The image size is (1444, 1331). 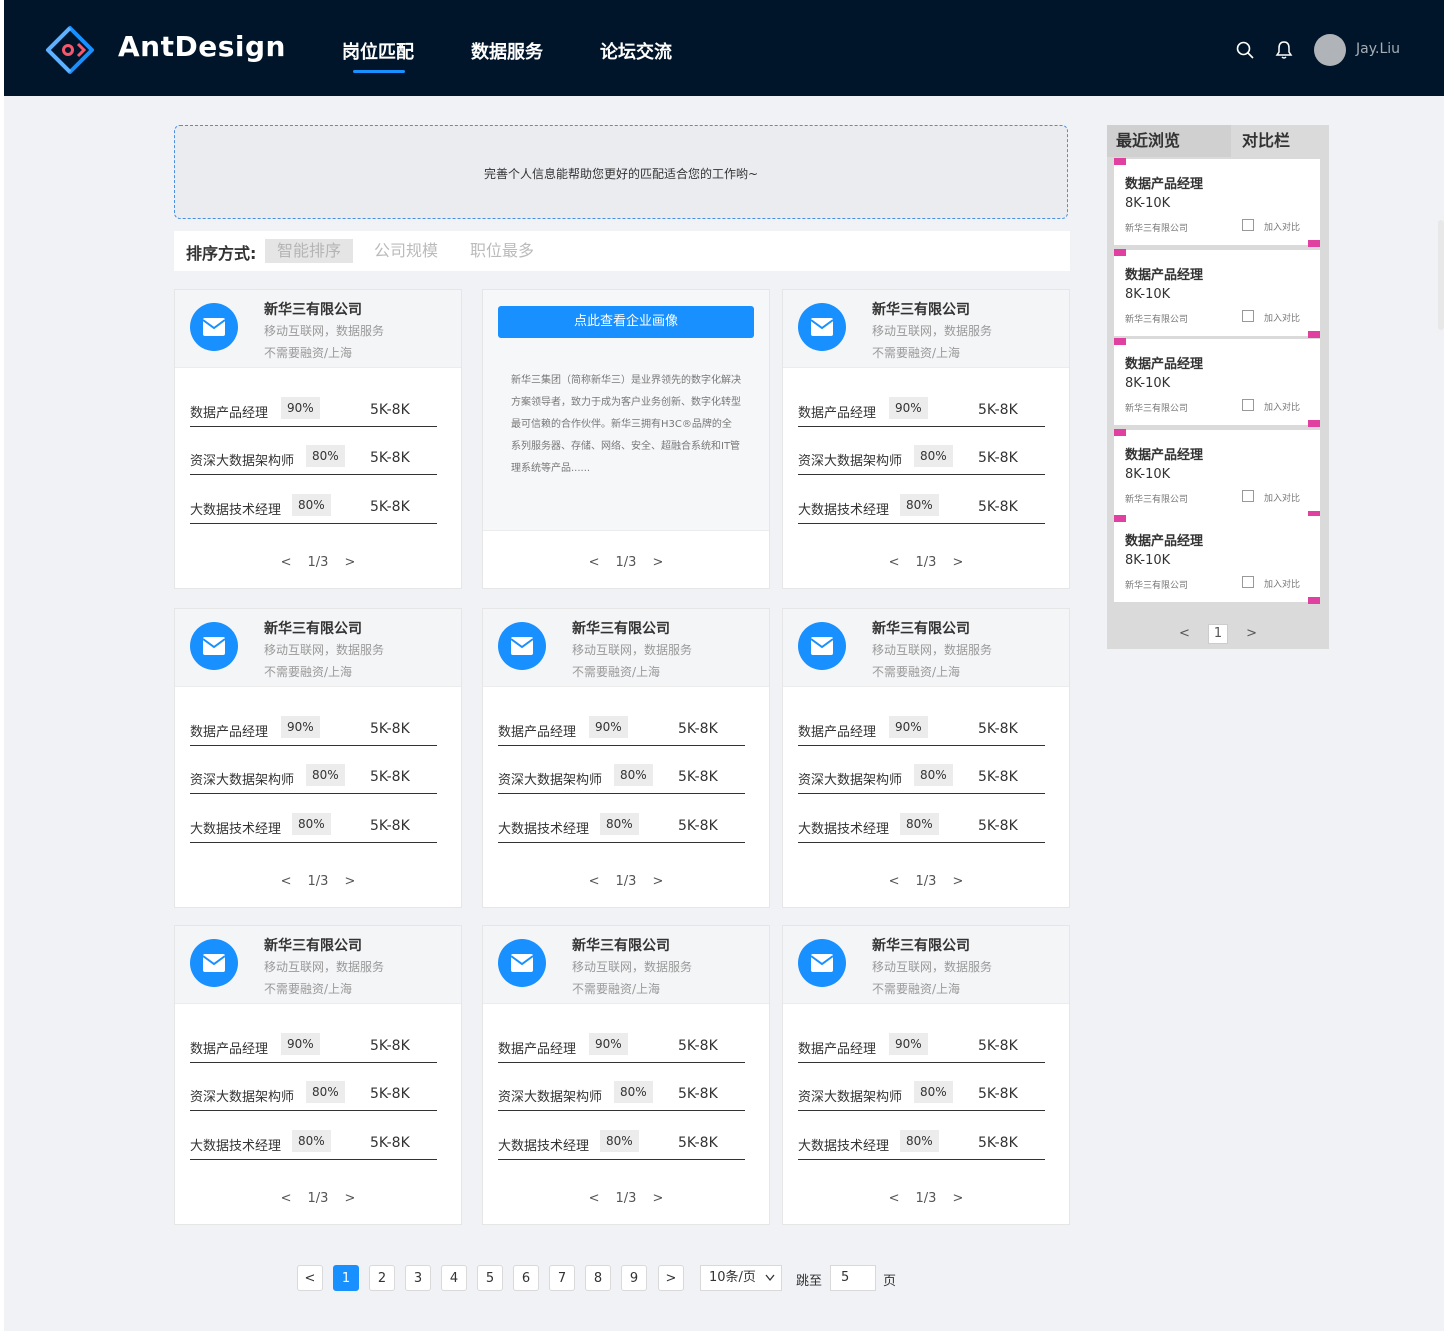 I want to click on pagination-page: 2, so click(x=382, y=1278).